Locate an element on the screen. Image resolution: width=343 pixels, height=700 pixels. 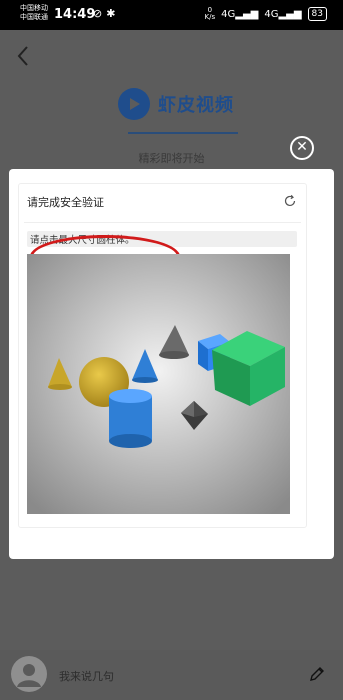
refresh-icon is located at coordinates (290, 201).